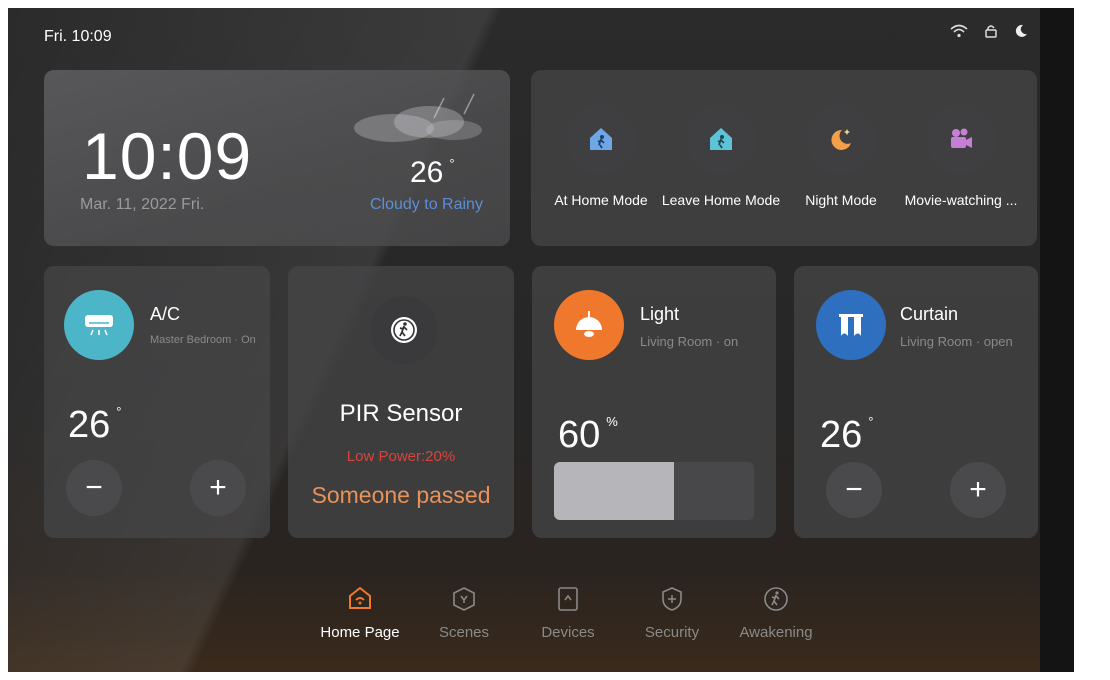 This screenshot has height=680, width=1110. I want to click on nav-label: Security, so click(672, 632).